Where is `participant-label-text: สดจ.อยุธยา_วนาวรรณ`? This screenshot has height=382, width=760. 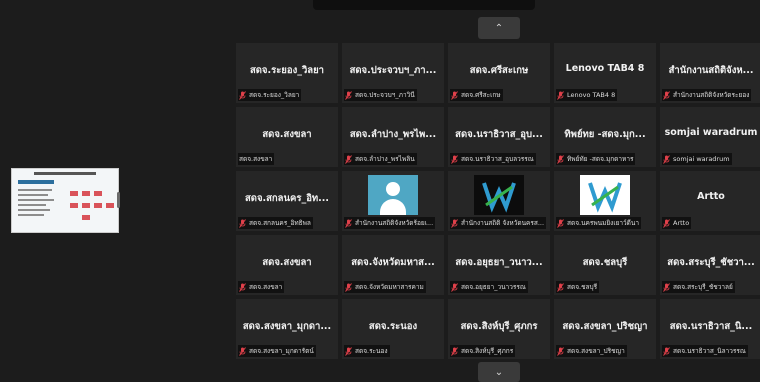
participant-label-text: สดจ.อยุธยา_วนาวรรณ is located at coordinates (493, 287).